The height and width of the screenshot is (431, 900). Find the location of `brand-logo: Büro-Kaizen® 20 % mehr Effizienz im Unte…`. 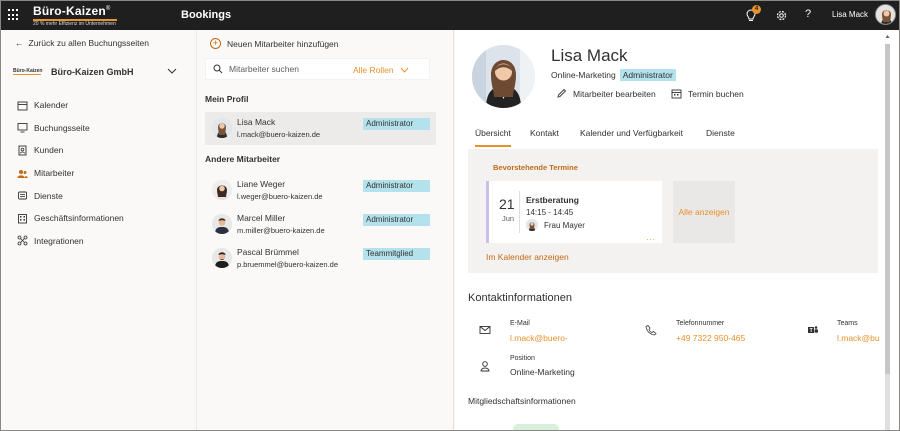

brand-logo: Büro-Kaizen® 20 % mehr Effizienz im Unte… is located at coordinates (76, 15).